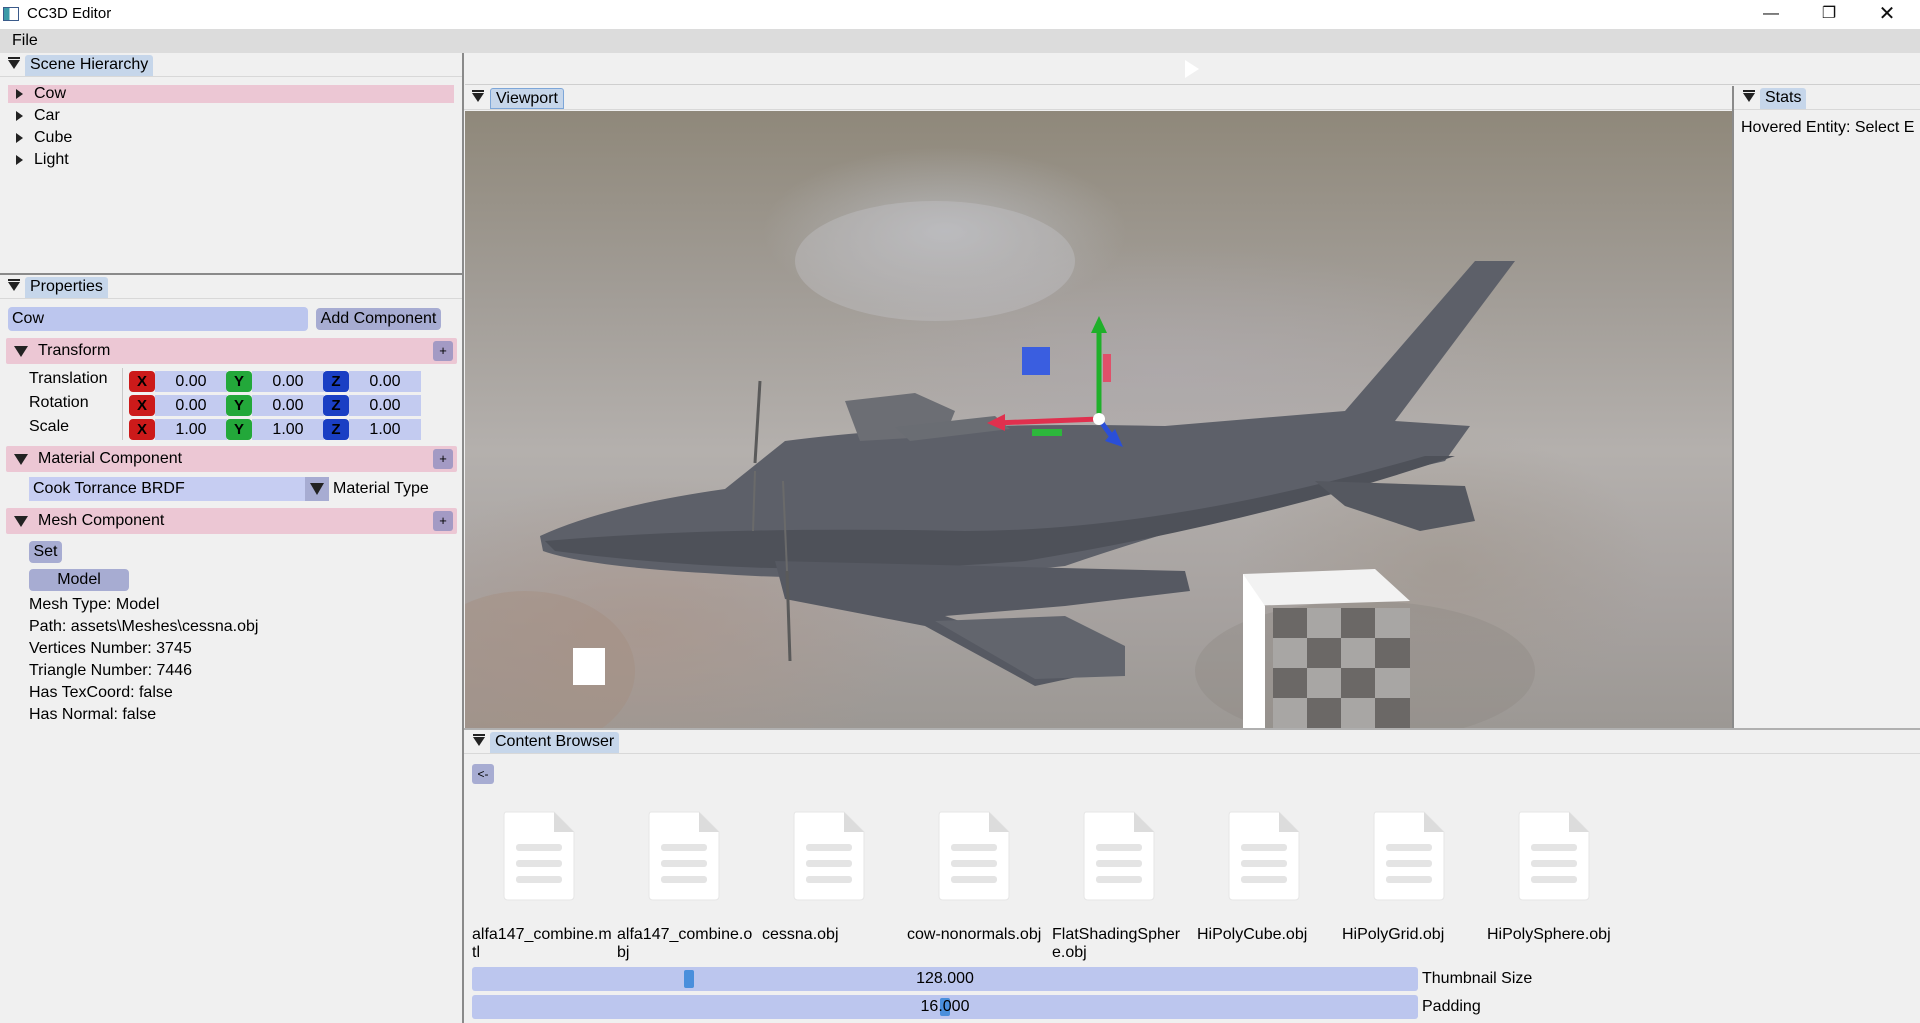 The width and height of the screenshot is (1920, 1023). I want to click on material-add-button: +, so click(443, 459).